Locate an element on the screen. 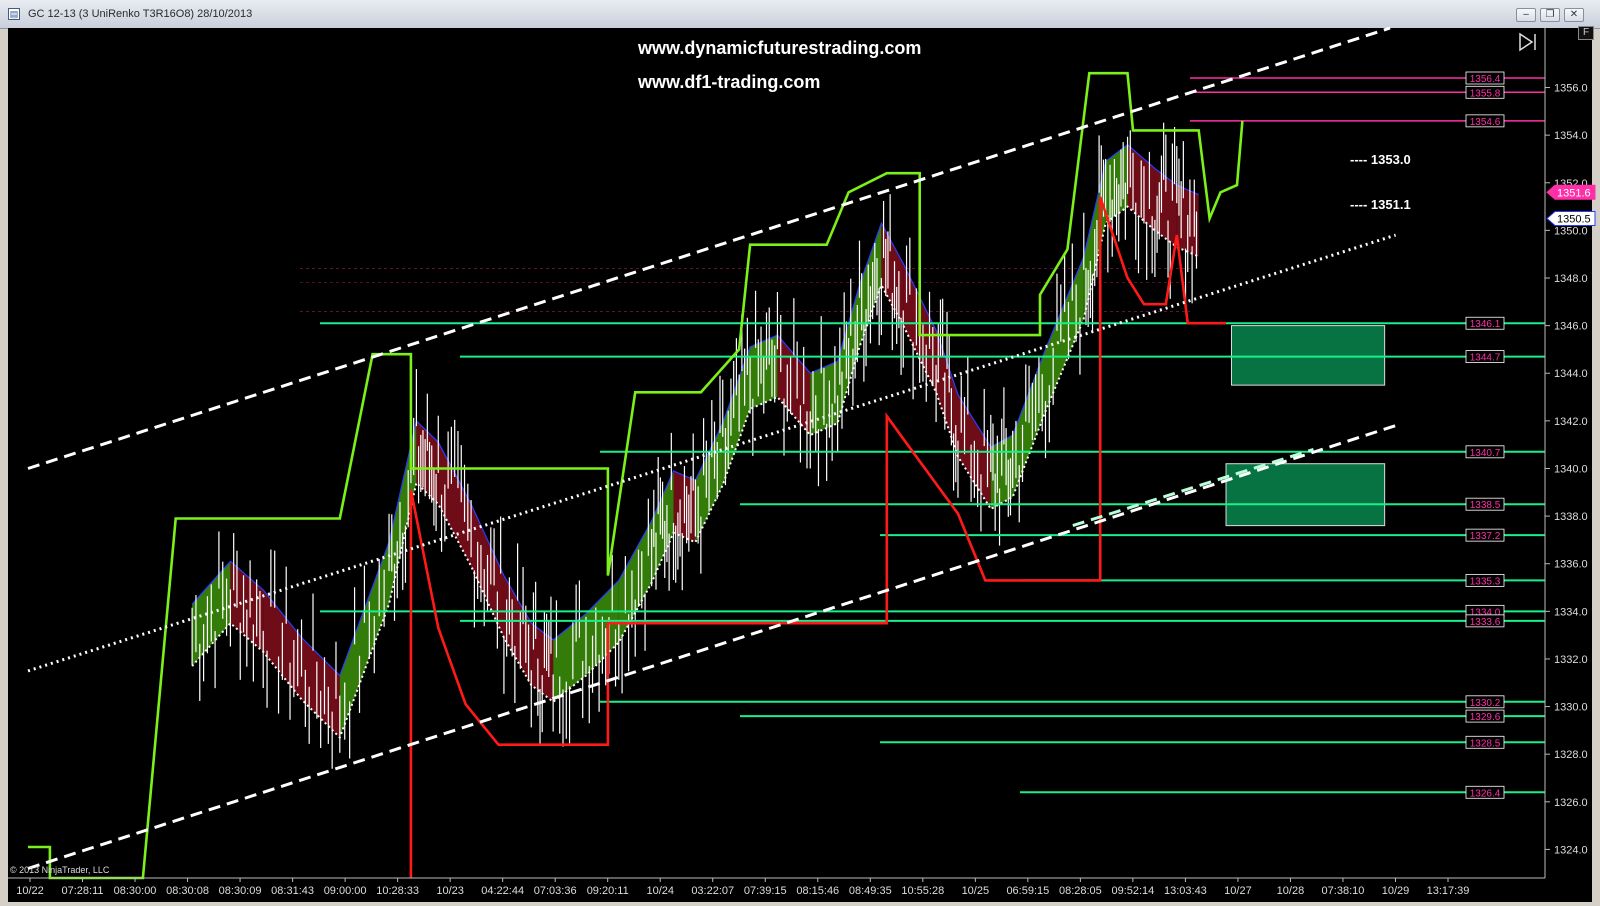  price-tick-label: 1338.0 is located at coordinates (1571, 517).